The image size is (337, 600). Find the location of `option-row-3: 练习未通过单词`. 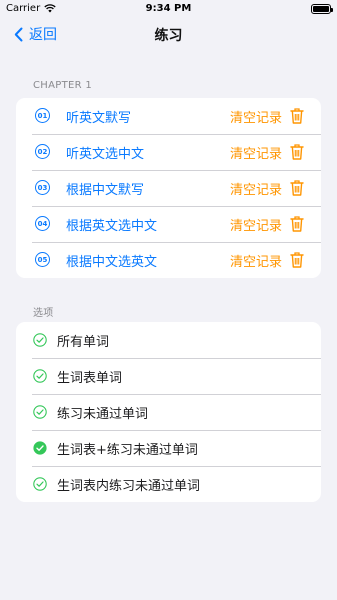

option-row-3: 练习未通过单词 is located at coordinates (168, 412).